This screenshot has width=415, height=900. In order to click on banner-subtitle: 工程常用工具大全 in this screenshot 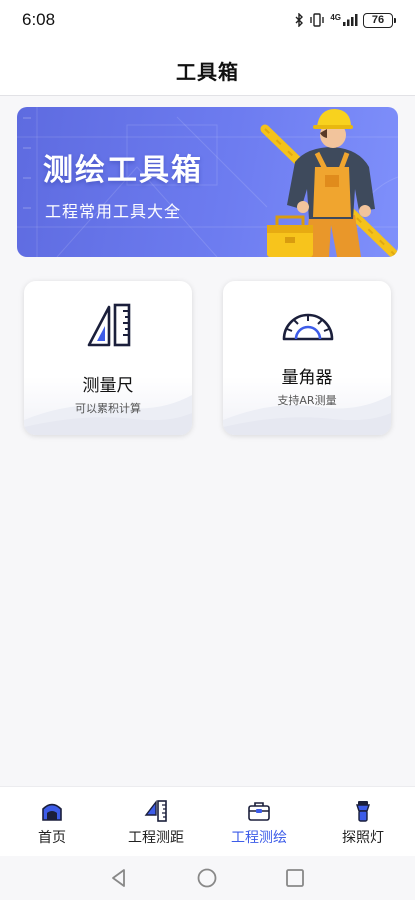, I will do `click(113, 211)`.